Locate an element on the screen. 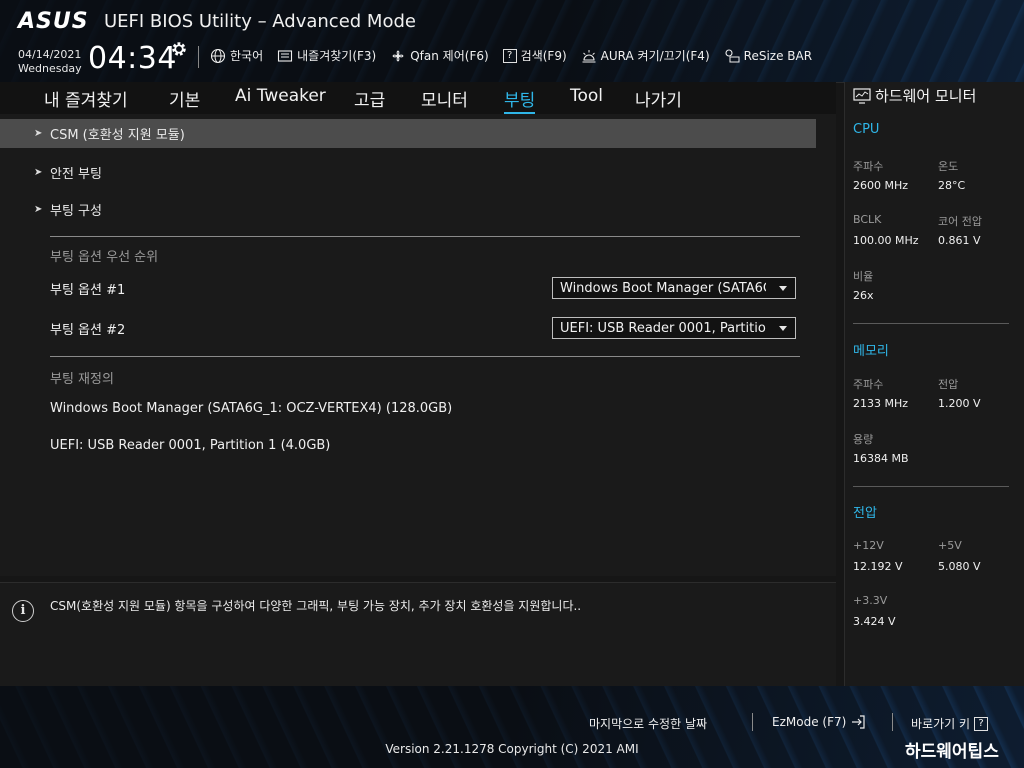  boot-override-heading: 부팅 재정의 is located at coordinates (82, 379).